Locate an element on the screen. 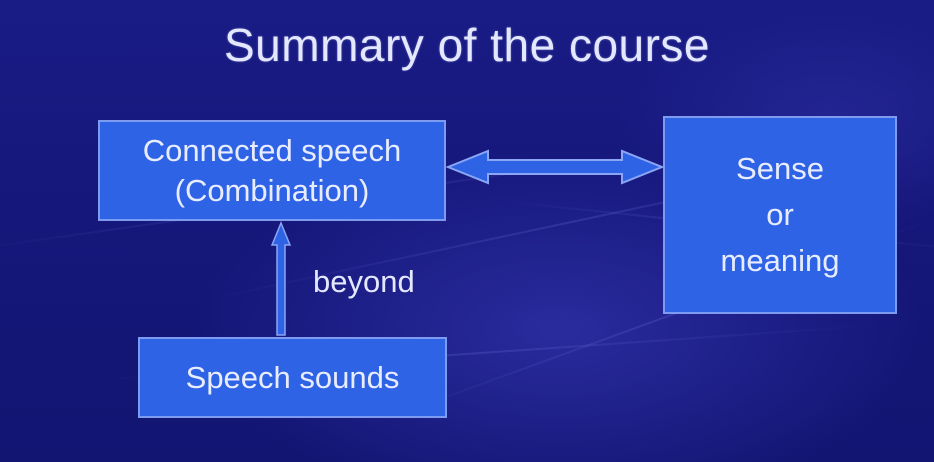 The height and width of the screenshot is (462, 934). or-label: or is located at coordinates (780, 214).